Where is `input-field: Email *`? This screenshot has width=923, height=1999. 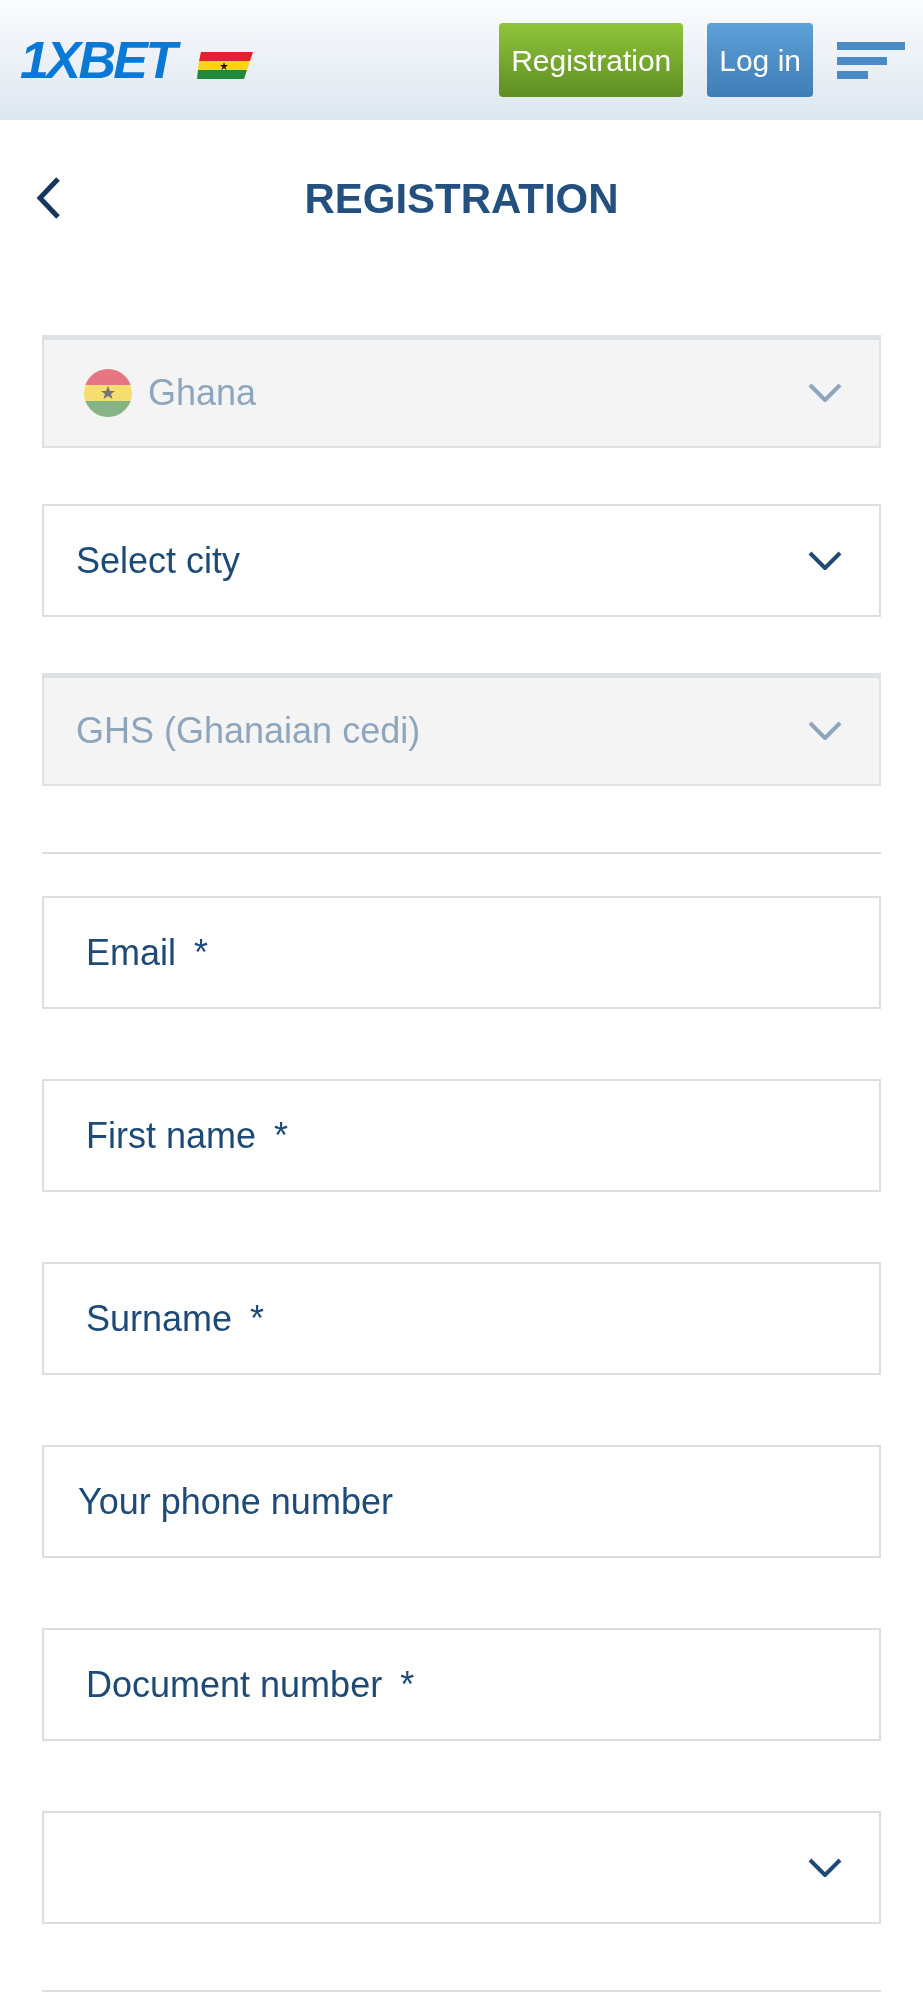 input-field: Email * is located at coordinates (461, 952).